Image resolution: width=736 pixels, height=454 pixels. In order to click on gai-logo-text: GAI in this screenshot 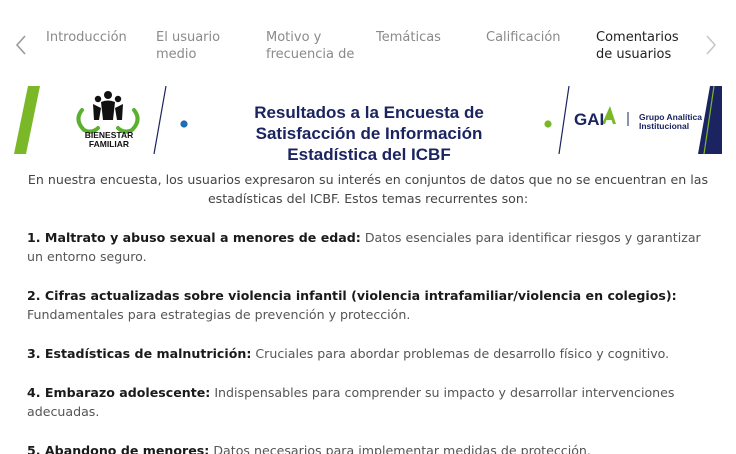, I will do `click(589, 119)`.